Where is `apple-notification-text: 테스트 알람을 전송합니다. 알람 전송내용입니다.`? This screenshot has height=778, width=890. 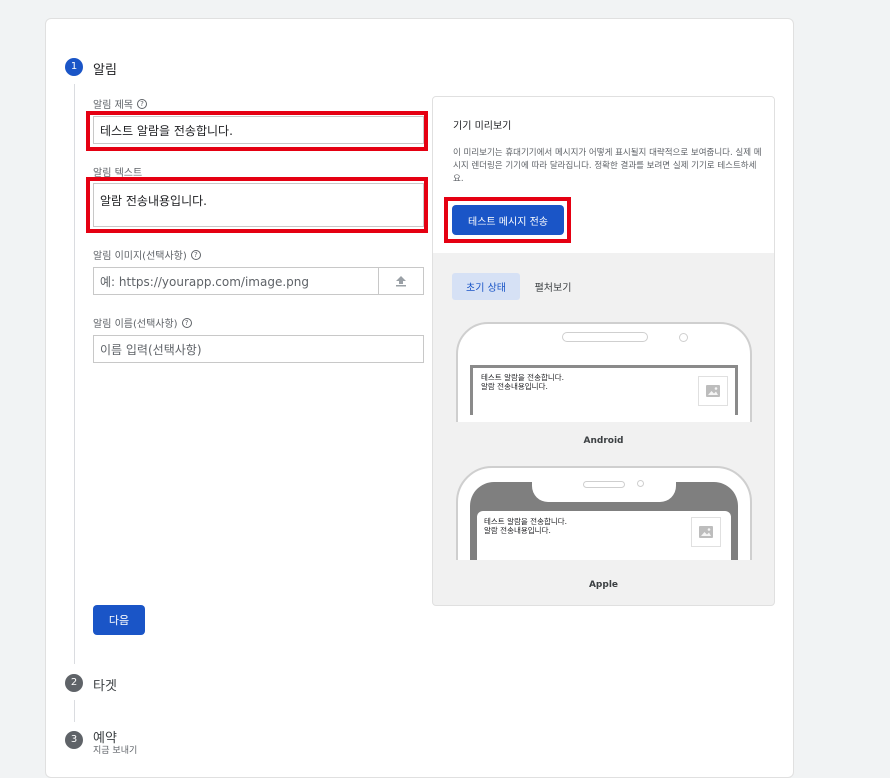
apple-notification-text: 테스트 알람을 전송합니다. 알람 전송내용입니다. is located at coordinates (525, 526).